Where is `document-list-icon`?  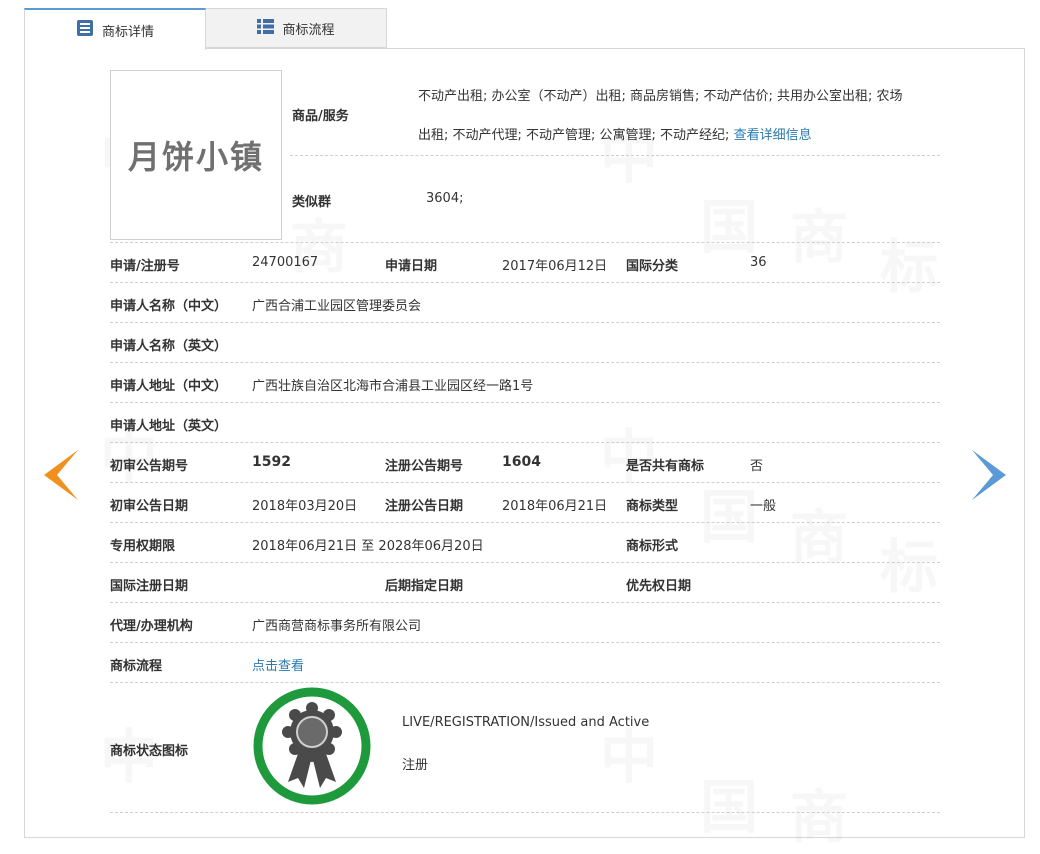 document-list-icon is located at coordinates (85, 30).